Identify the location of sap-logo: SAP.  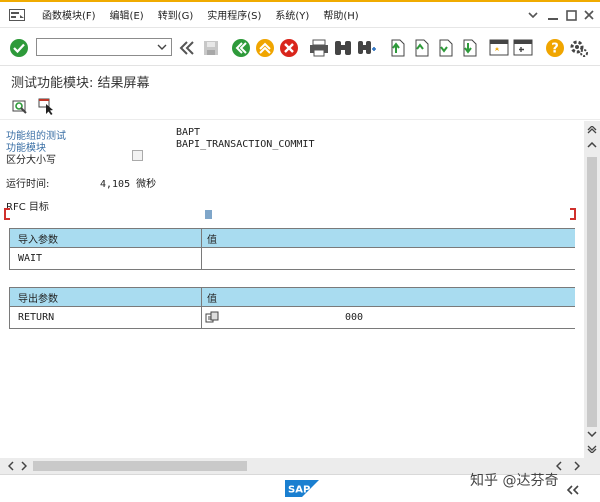
(302, 488).